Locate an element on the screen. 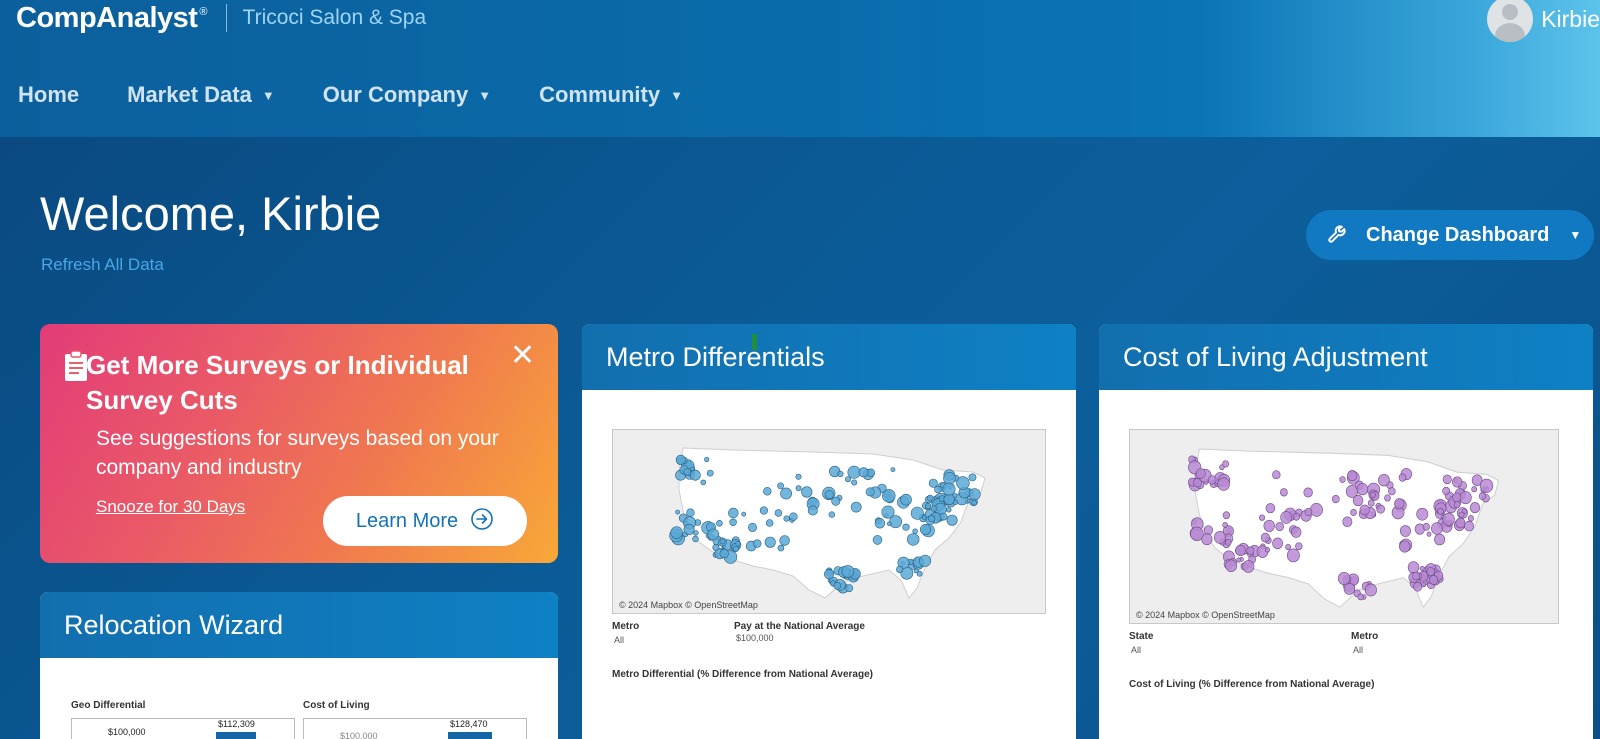 The image size is (1600, 739). change-dashboard-button: Change Dashboard ▼ is located at coordinates (1450, 235).